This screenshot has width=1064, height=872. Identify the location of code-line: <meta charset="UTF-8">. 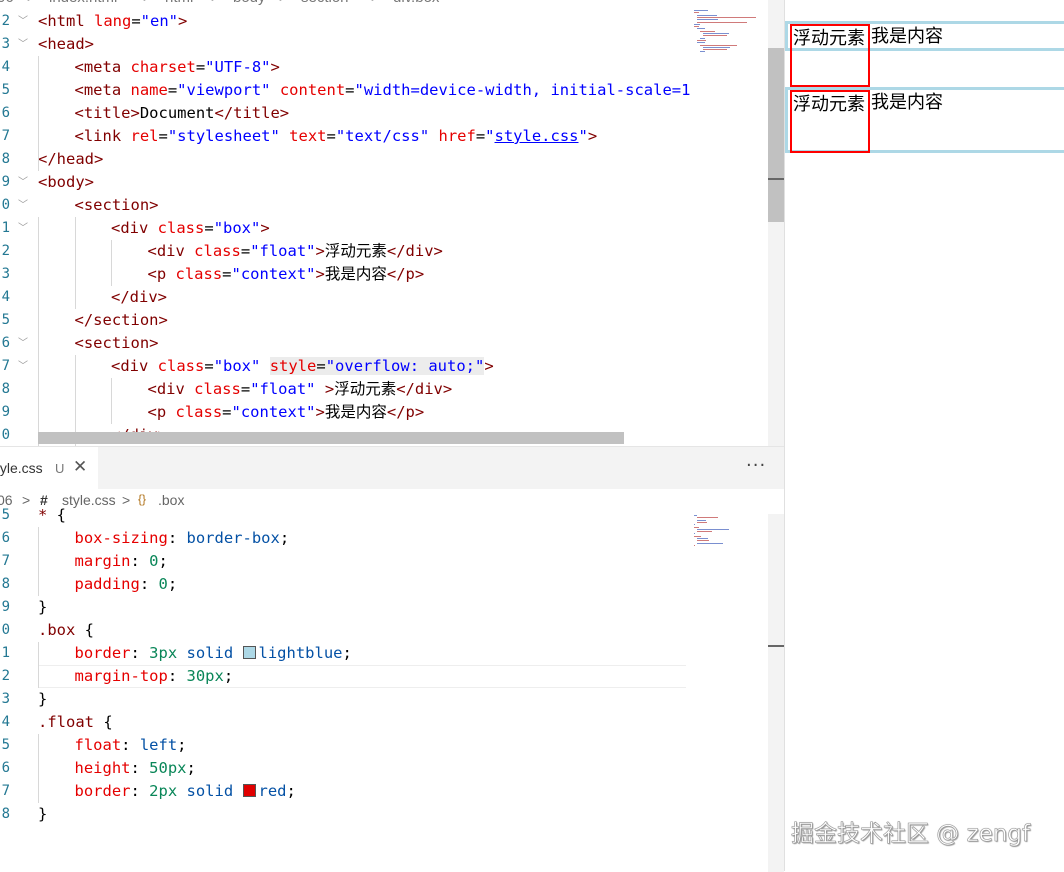
(177, 67).